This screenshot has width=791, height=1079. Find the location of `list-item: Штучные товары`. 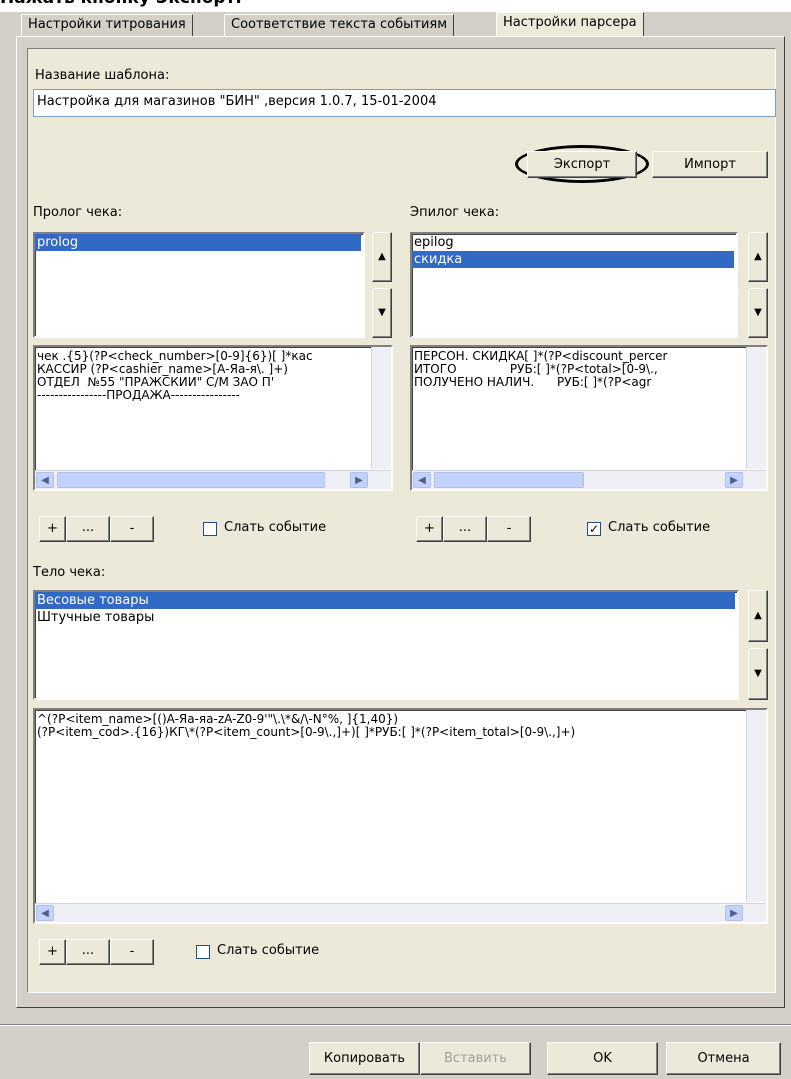

list-item: Штучные товары is located at coordinates (386, 617).